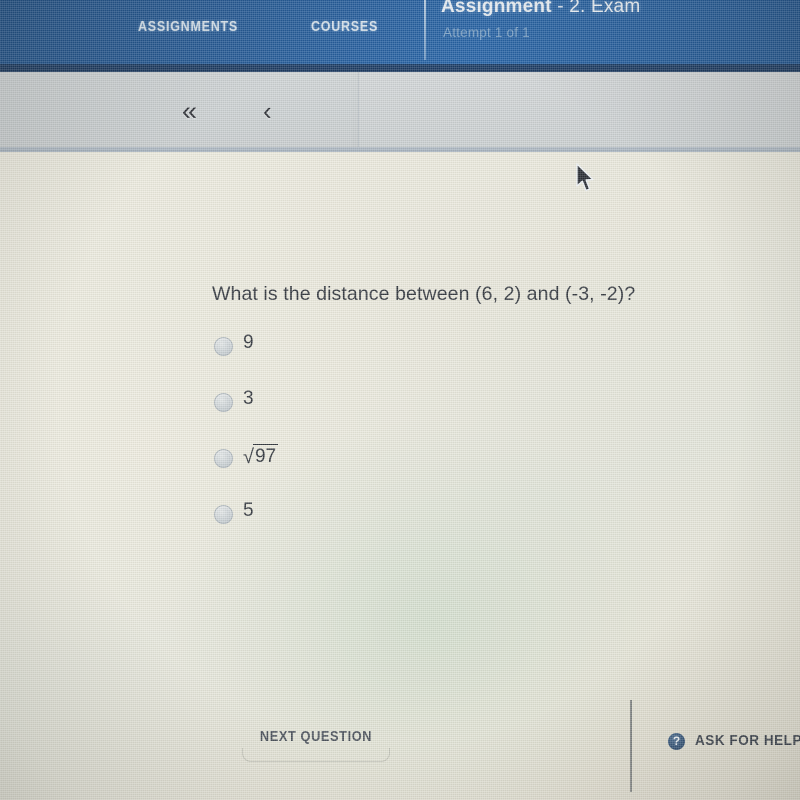 The width and height of the screenshot is (800, 800). What do you see at coordinates (486, 32) in the screenshot?
I see `attempt-label: Attempt 1 of 1` at bounding box center [486, 32].